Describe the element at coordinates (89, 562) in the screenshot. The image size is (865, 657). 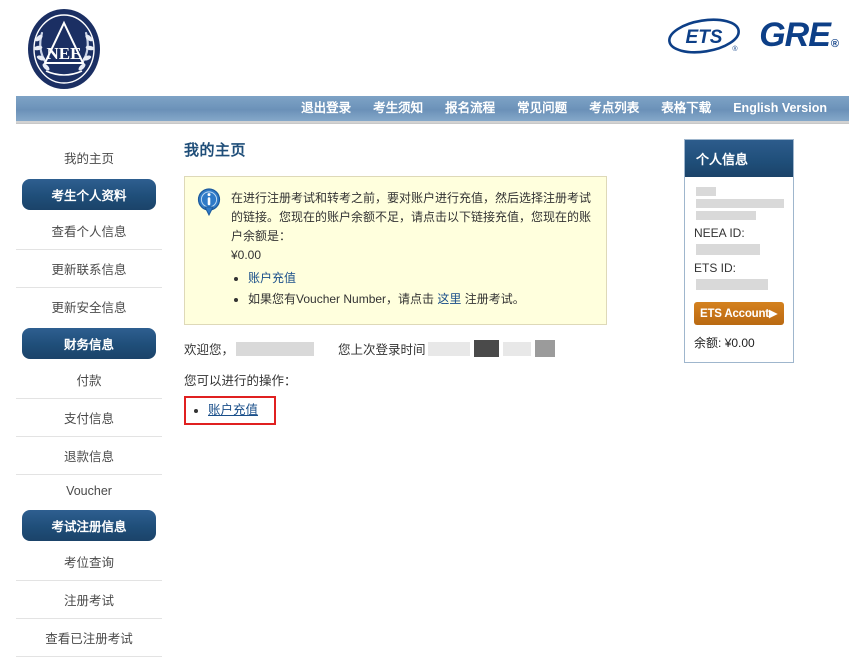
I see `sidebar-item-seat-search: 考位查询` at that location.